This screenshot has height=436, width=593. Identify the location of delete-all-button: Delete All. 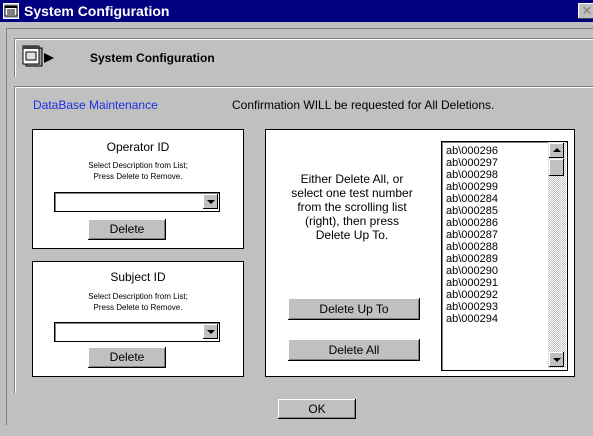
(354, 350).